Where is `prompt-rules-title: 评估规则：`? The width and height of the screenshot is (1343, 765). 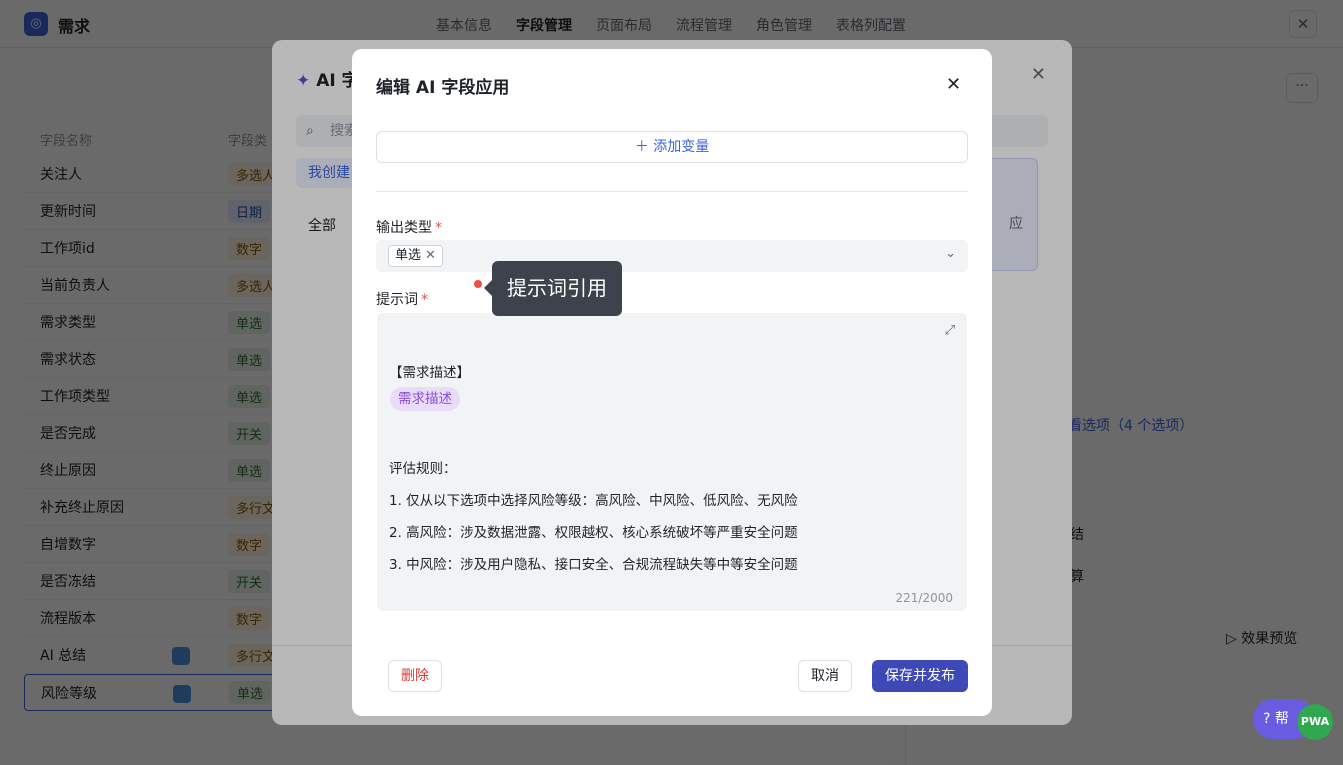 prompt-rules-title: 评估规则： is located at coordinates (423, 469).